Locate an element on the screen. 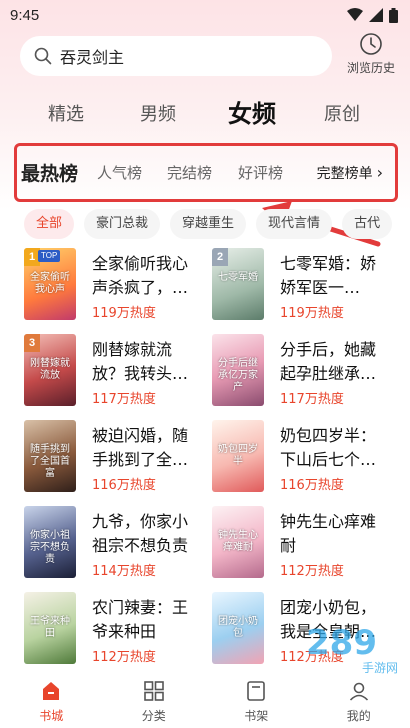  status-bar: 9:45 is located at coordinates (205, 15).